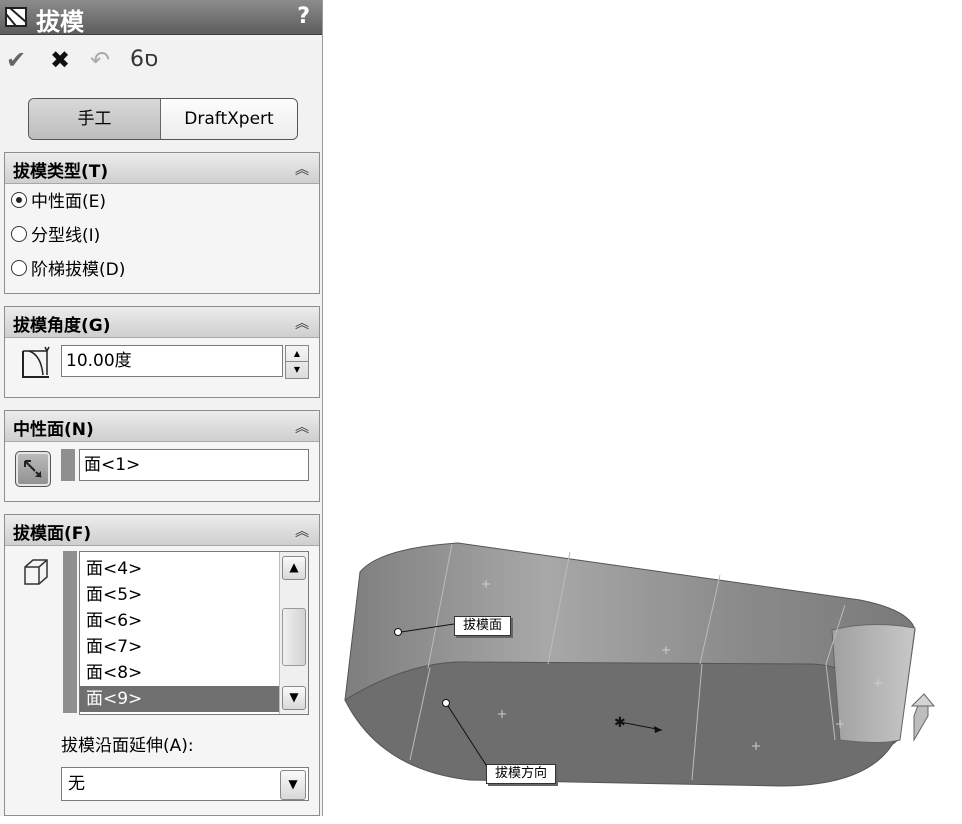  I want to click on panel-title: 拔模, so click(60, 22).